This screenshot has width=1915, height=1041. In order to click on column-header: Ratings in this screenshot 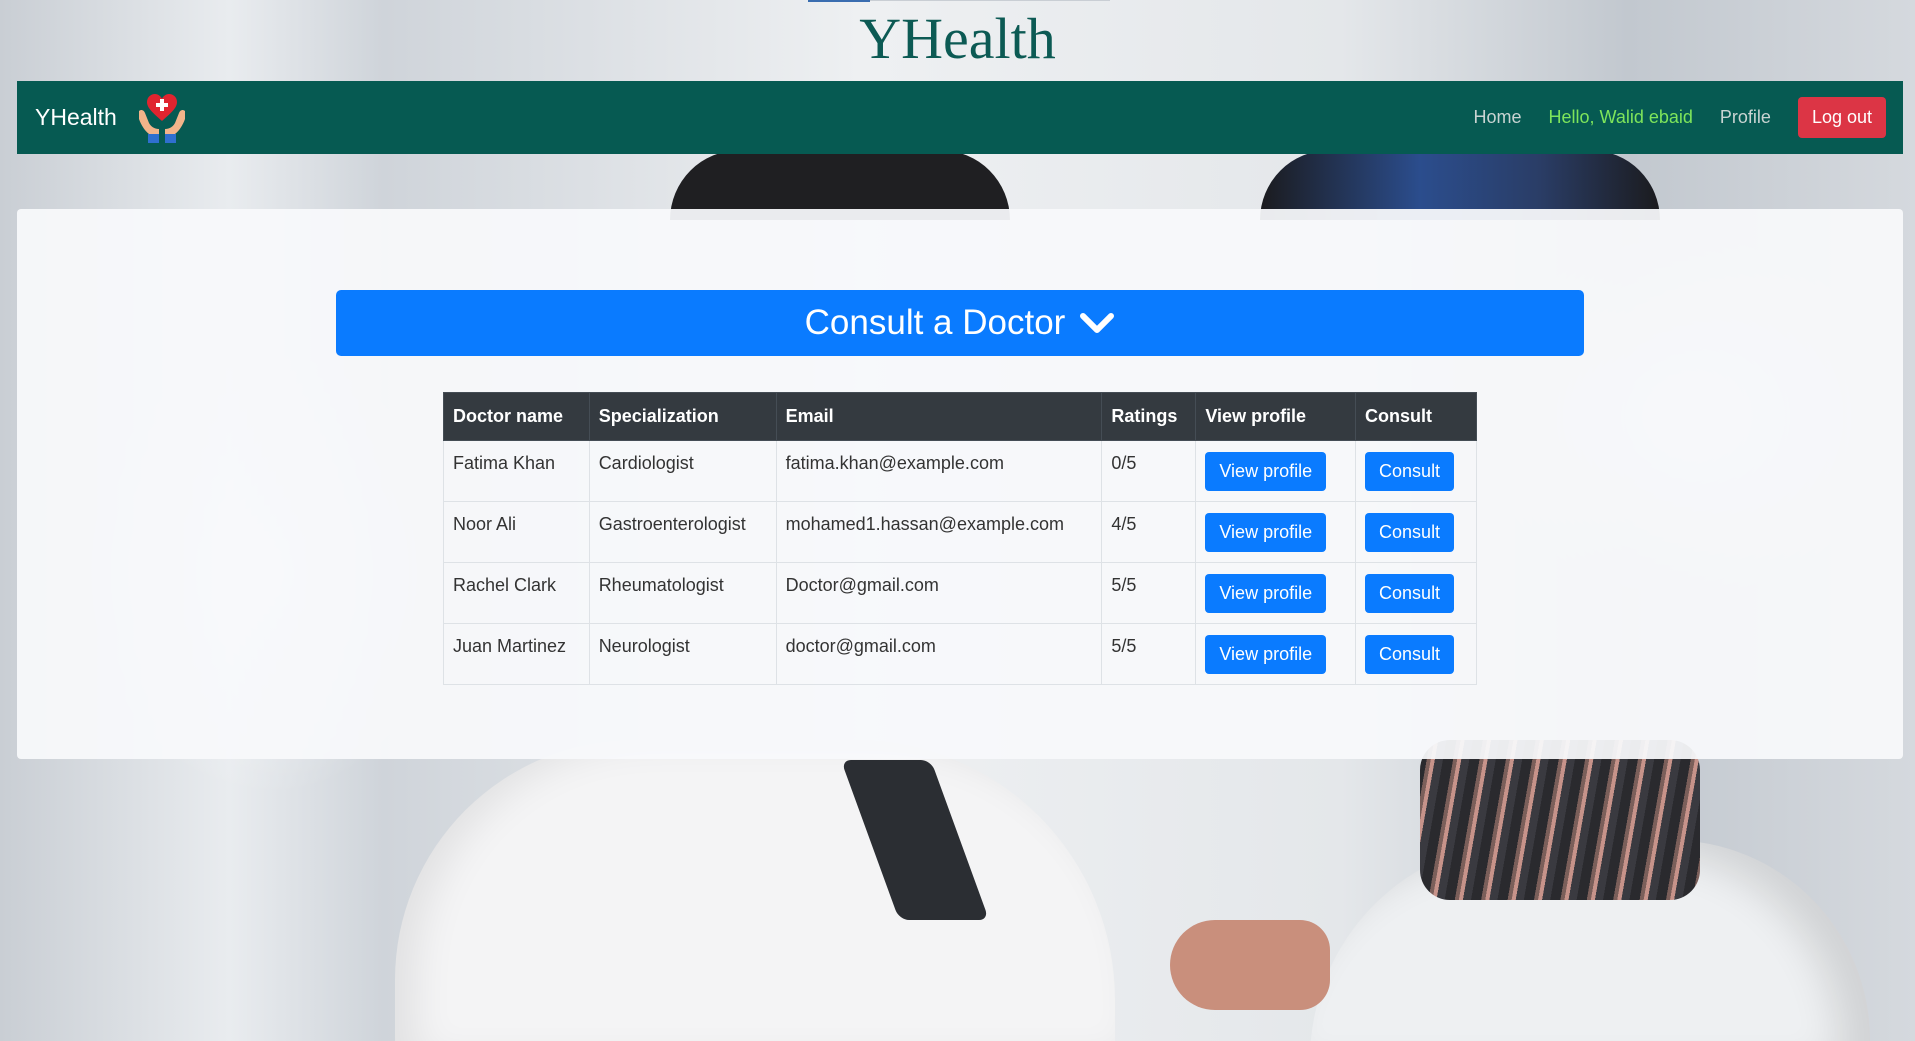, I will do `click(1149, 416)`.